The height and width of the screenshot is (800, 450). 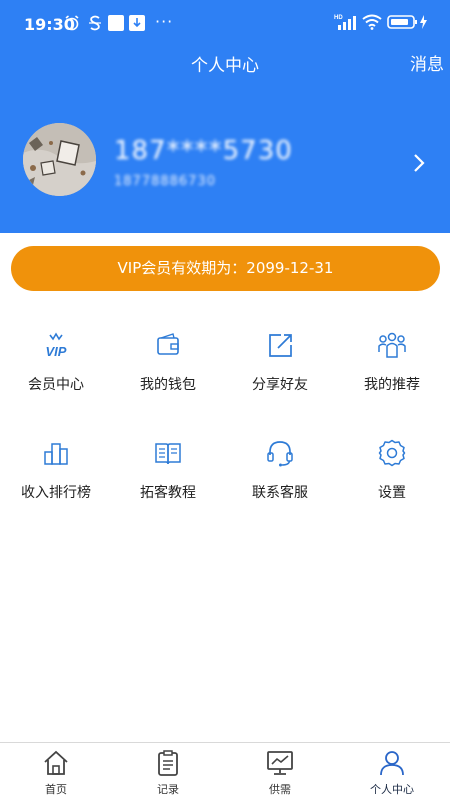 I want to click on home-icon, so click(x=56, y=762).